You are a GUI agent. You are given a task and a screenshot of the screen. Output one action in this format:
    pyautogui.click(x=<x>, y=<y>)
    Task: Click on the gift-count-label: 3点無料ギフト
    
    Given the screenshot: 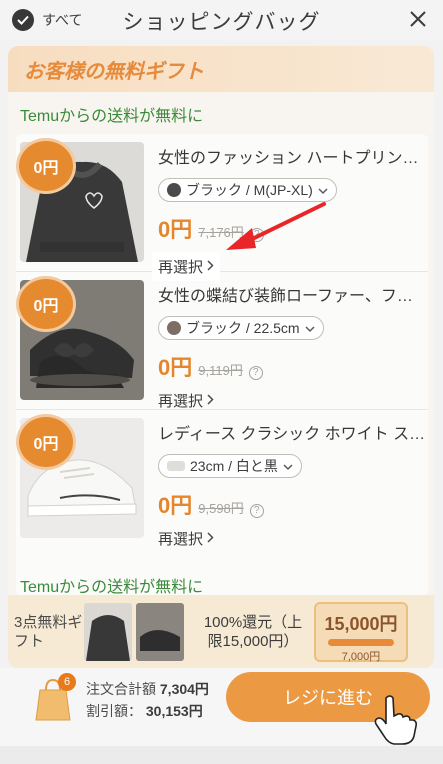 What is the action you would take?
    pyautogui.click(x=48, y=631)
    